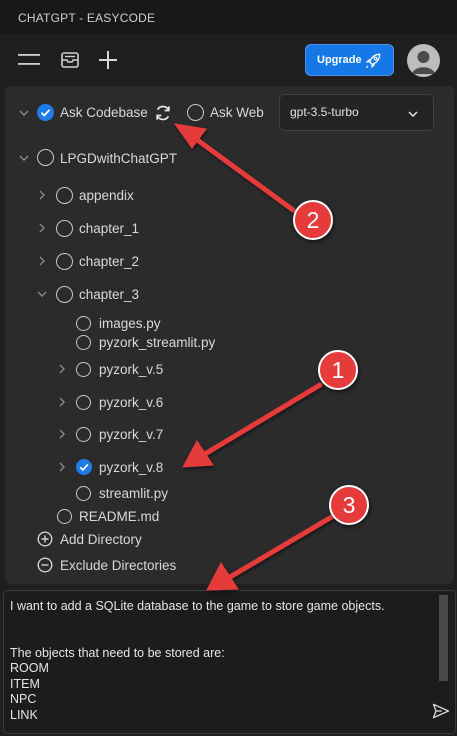 The height and width of the screenshot is (736, 457). What do you see at coordinates (45, 157) in the screenshot?
I see `tree-root-checkbox` at bounding box center [45, 157].